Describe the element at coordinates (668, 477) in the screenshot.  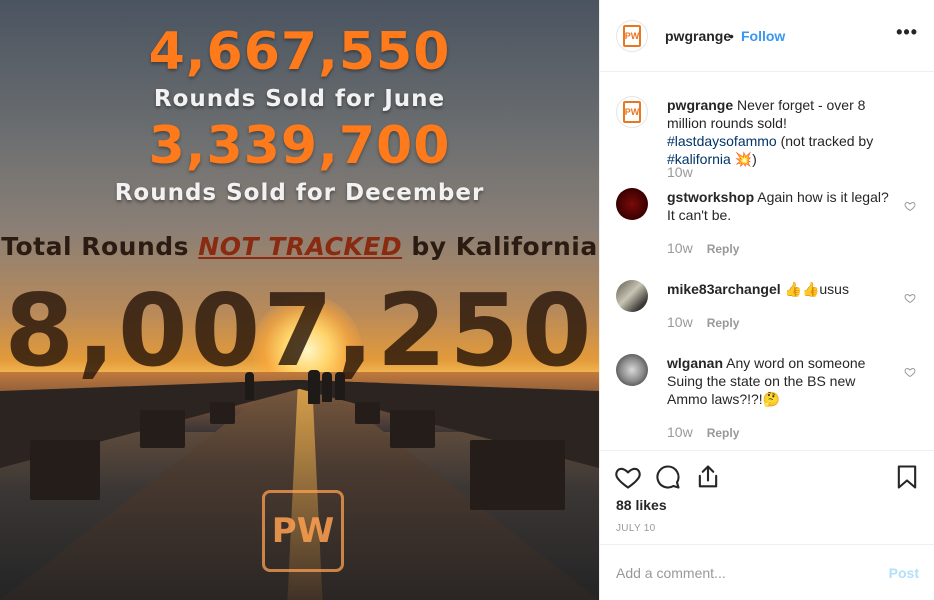
I see `comment-bubble-icon` at that location.